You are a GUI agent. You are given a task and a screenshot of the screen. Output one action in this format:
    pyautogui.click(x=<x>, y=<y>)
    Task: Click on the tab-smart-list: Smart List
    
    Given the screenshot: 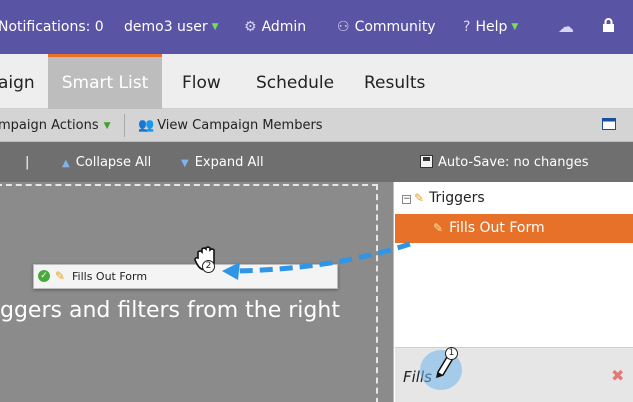 What is the action you would take?
    pyautogui.click(x=105, y=81)
    